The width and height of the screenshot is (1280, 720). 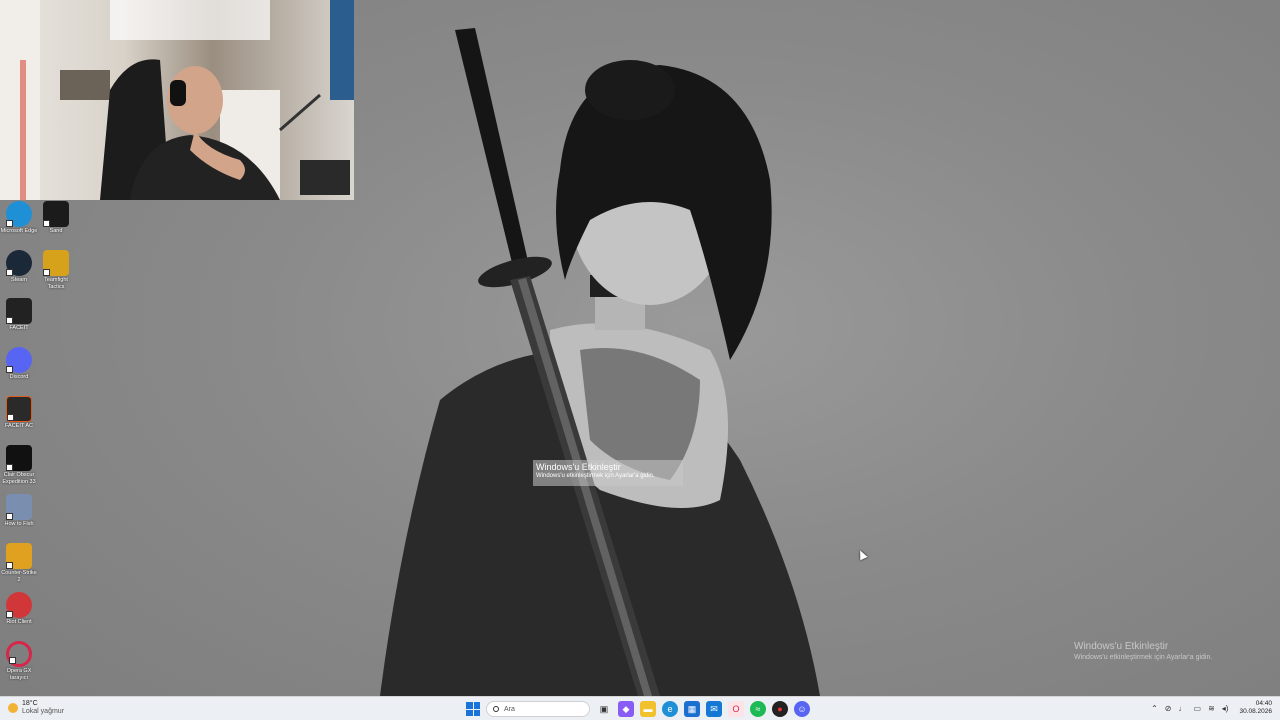 I want to click on faceit-ac-icon, so click(x=19, y=409).